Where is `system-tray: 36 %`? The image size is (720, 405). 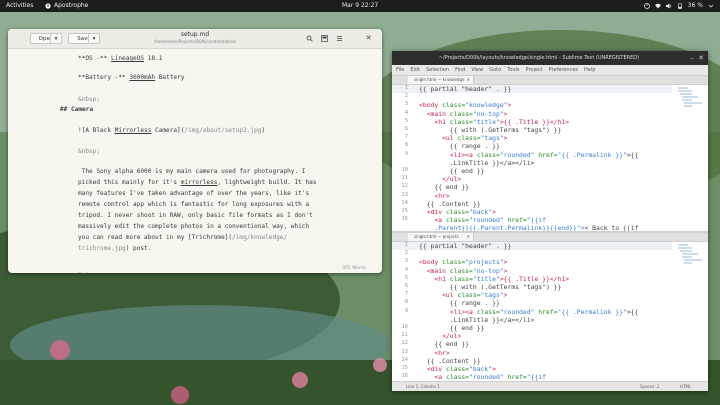 system-tray: 36 % is located at coordinates (678, 5).